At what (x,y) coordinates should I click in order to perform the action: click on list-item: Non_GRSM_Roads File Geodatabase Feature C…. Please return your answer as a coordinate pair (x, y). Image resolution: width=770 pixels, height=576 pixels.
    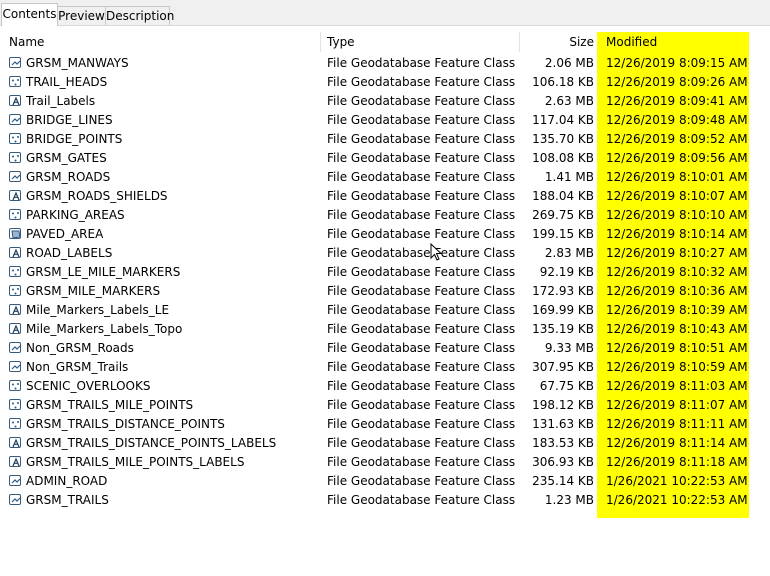
    Looking at the image, I should click on (385, 348).